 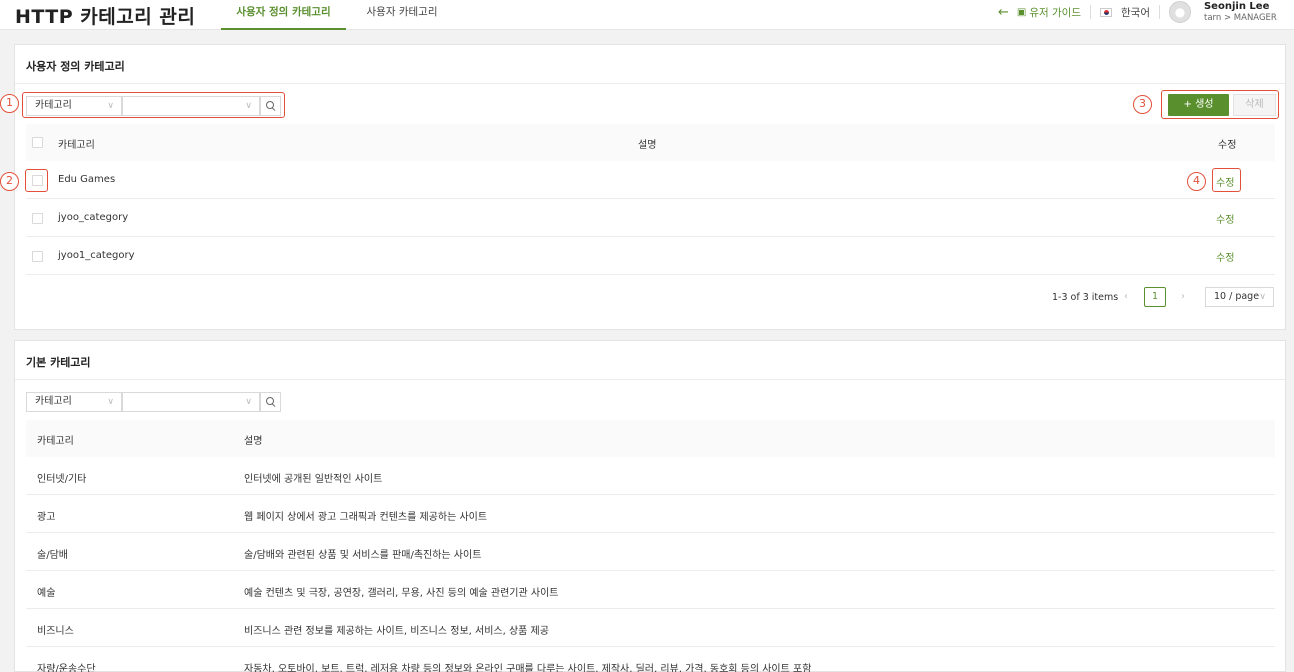 What do you see at coordinates (1142, 104) in the screenshot?
I see `annotation-marker-3: 3` at bounding box center [1142, 104].